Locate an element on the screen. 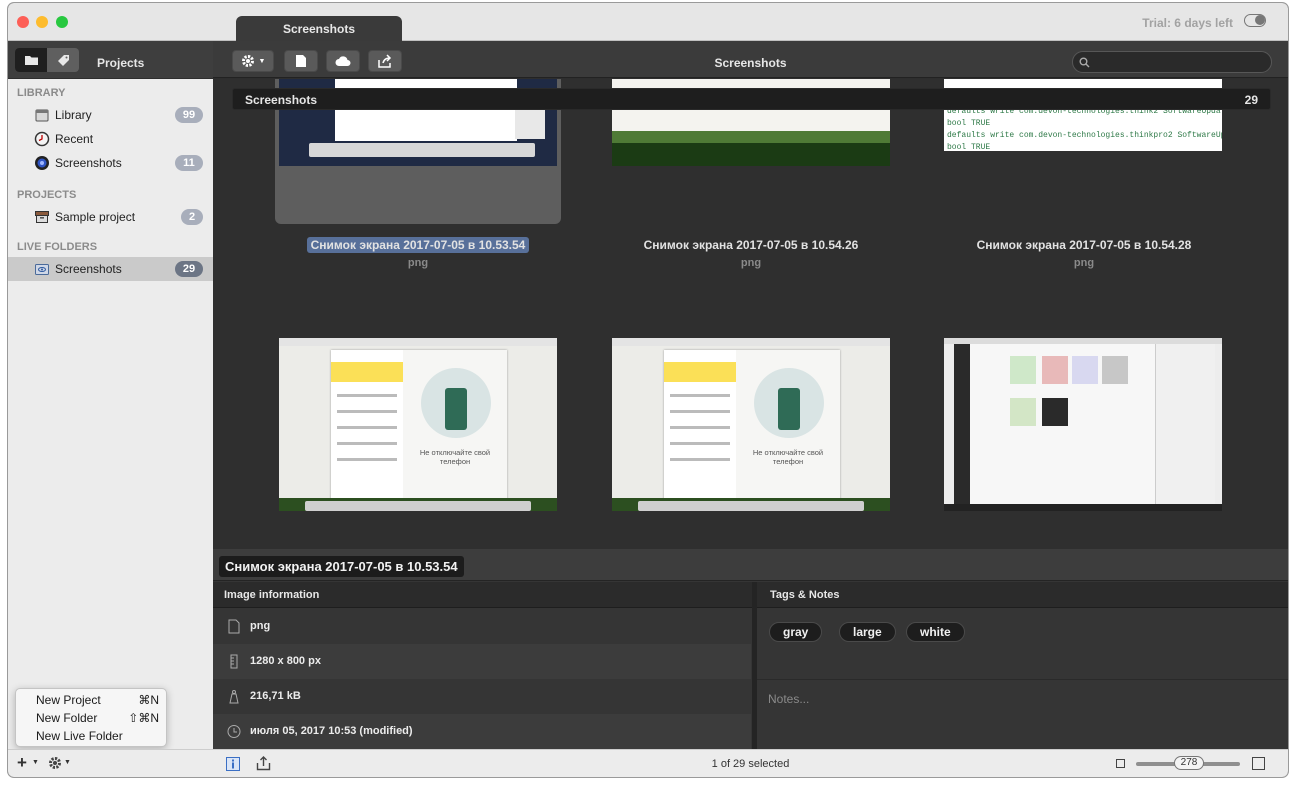  sidebar-item-live-screenshots: Screenshots 29 is located at coordinates (110, 269).